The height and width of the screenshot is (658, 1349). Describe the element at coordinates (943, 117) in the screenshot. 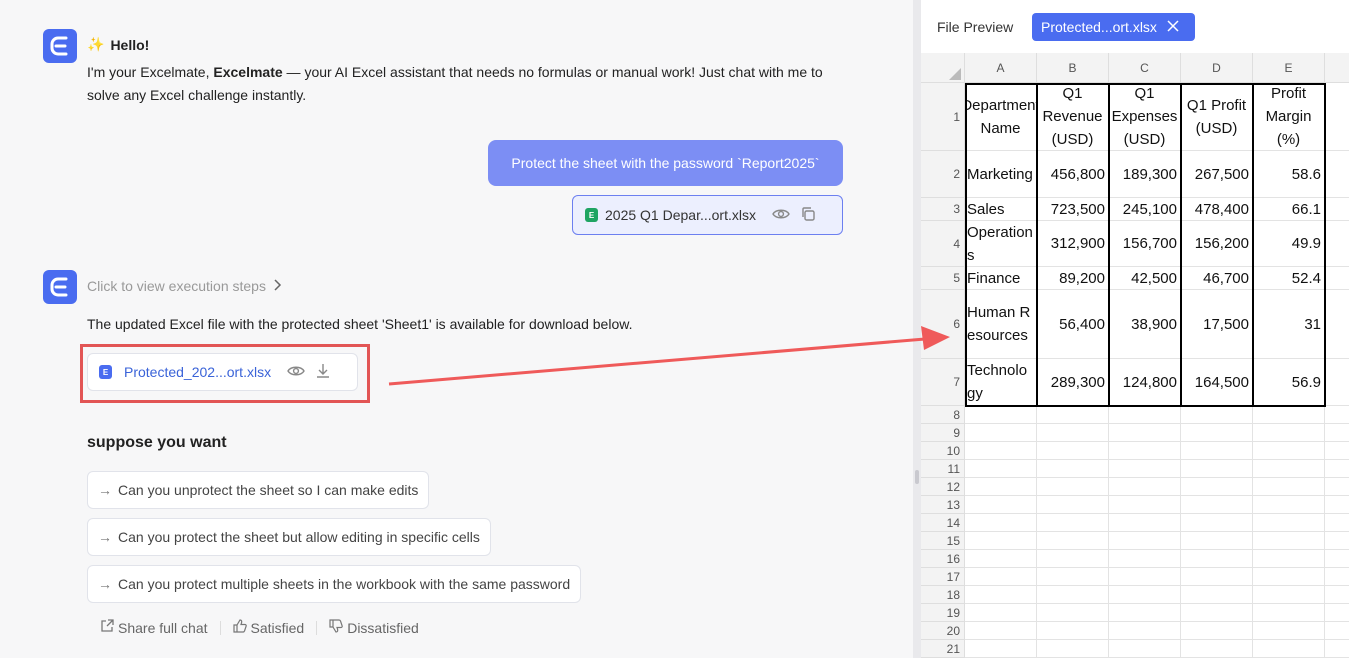

I see `row-header-1: 1` at that location.